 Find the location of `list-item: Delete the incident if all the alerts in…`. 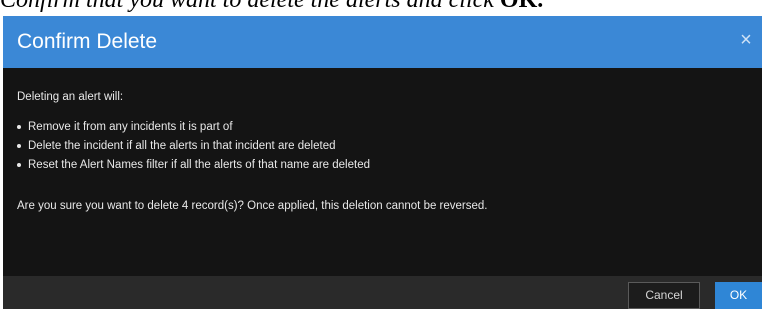

list-item: Delete the incident if all the alerts in… is located at coordinates (193, 147).